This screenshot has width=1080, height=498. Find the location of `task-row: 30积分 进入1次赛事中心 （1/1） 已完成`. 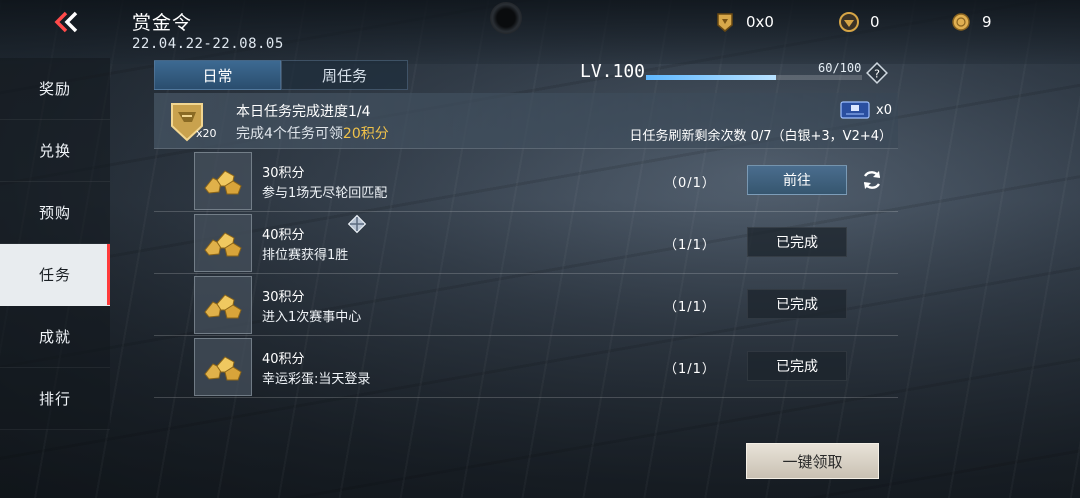

task-row: 30积分 进入1次赛事中心 （1/1） 已完成 is located at coordinates (526, 305).